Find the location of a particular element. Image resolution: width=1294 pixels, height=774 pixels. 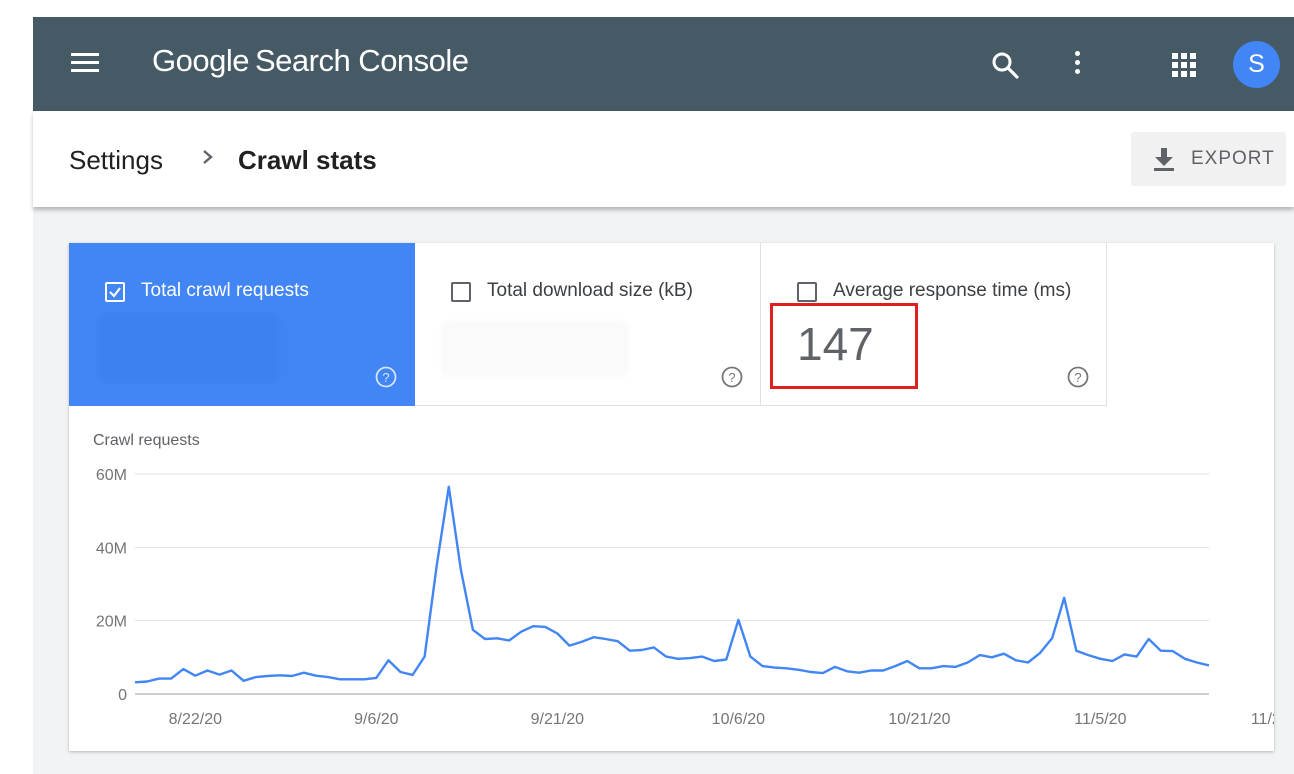

metric-tile-total-download-size: Total download size (kB) ? is located at coordinates (588, 324).